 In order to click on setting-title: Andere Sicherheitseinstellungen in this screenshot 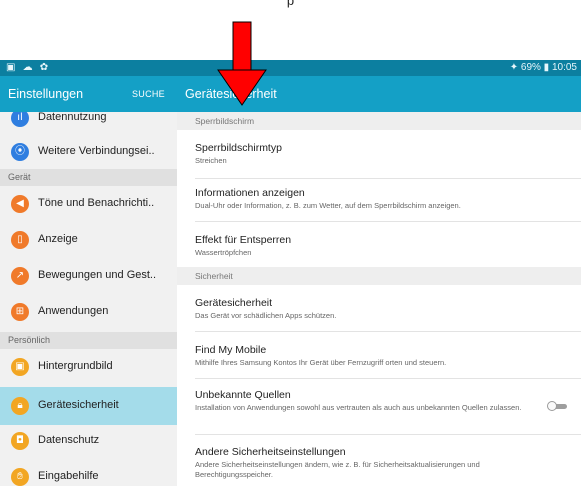, I will do `click(270, 452)`.